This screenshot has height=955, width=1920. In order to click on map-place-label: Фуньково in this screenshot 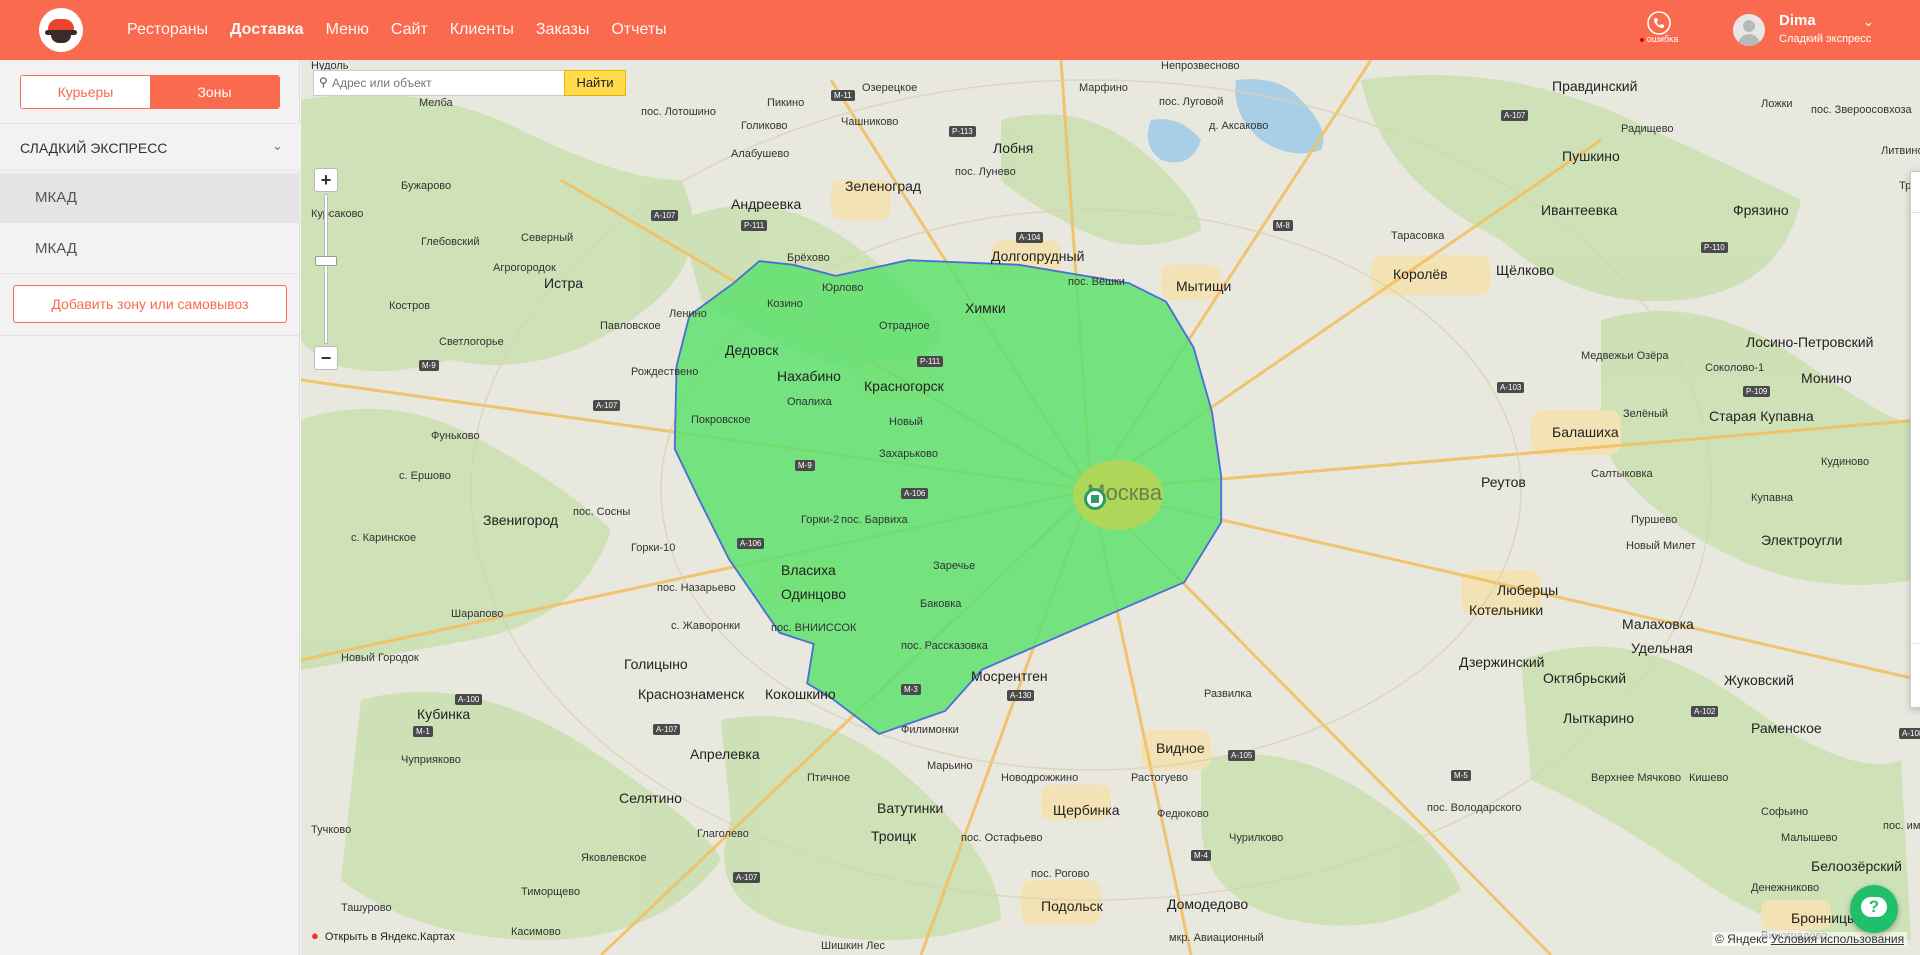, I will do `click(455, 436)`.